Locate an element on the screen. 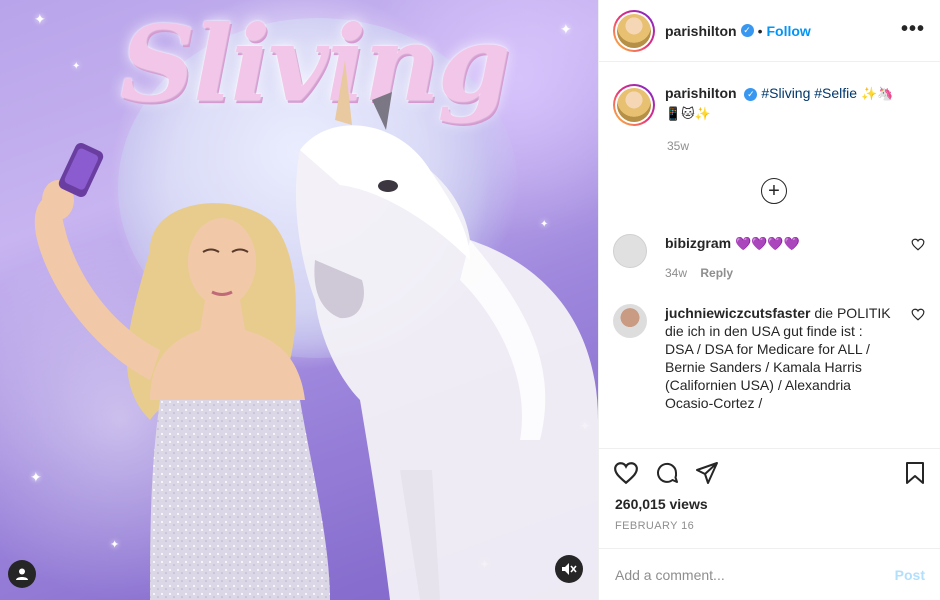 The width and height of the screenshot is (940, 600). user-tag-button is located at coordinates (22, 574).